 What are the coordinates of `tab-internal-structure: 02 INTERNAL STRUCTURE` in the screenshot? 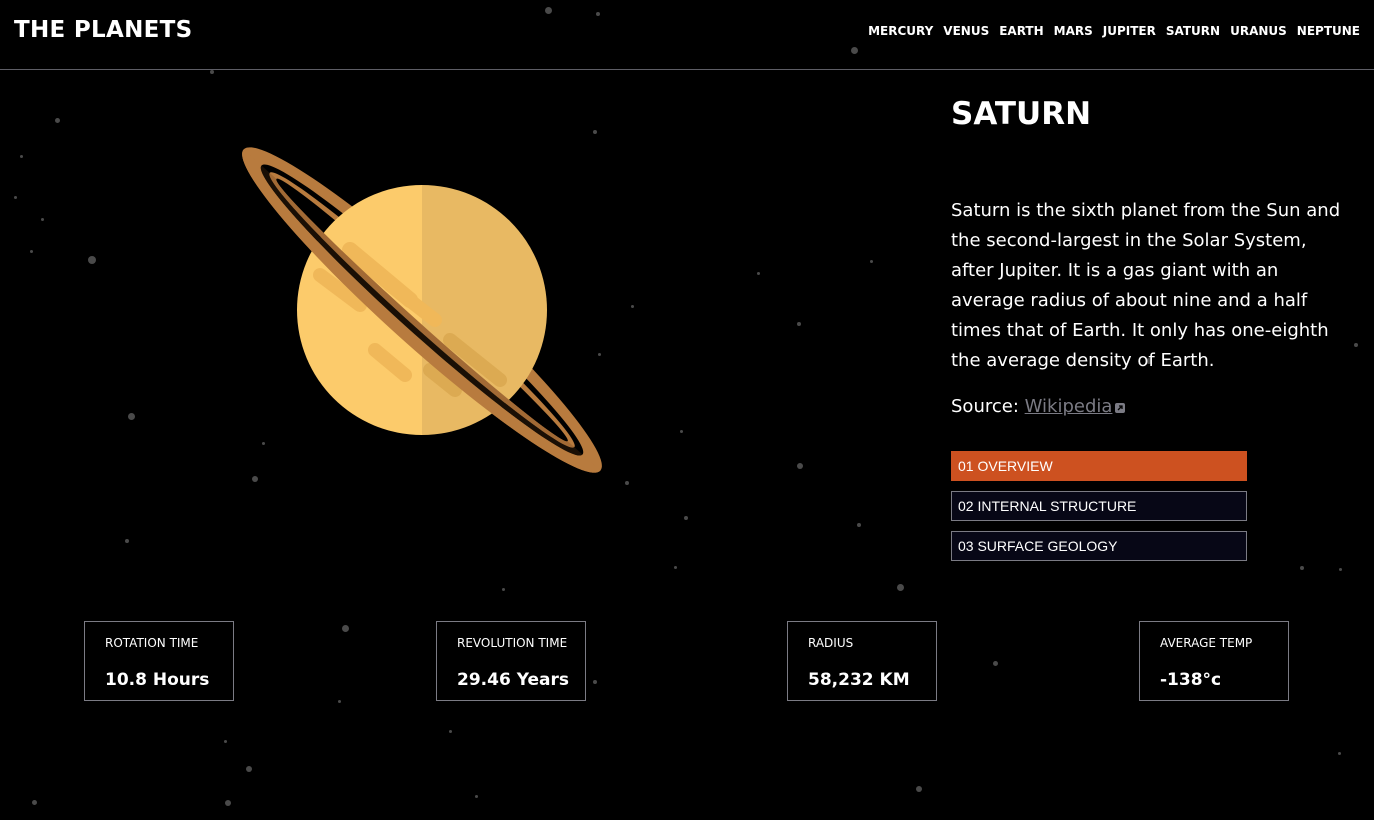 It's located at (1099, 506).